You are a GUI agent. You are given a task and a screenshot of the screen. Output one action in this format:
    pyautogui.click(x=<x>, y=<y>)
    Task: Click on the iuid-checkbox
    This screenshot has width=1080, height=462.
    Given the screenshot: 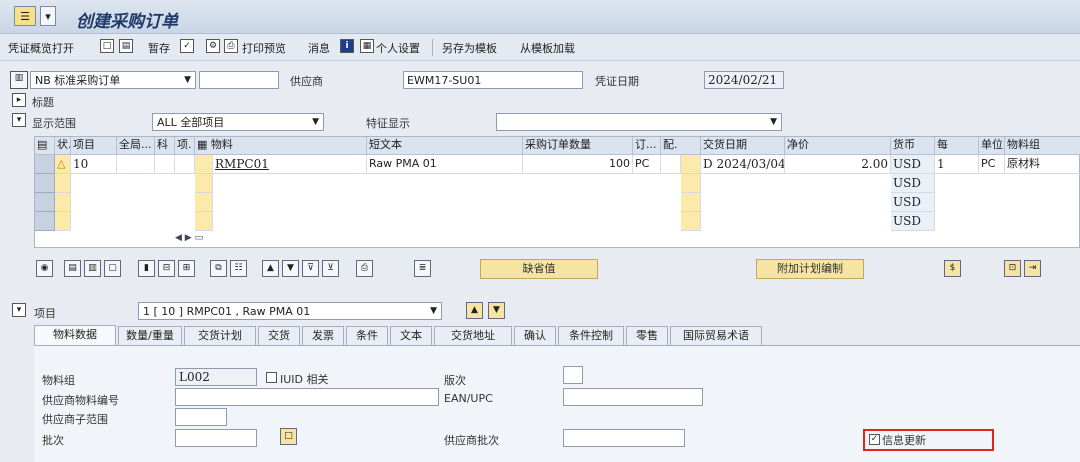 What is the action you would take?
    pyautogui.click(x=271, y=377)
    